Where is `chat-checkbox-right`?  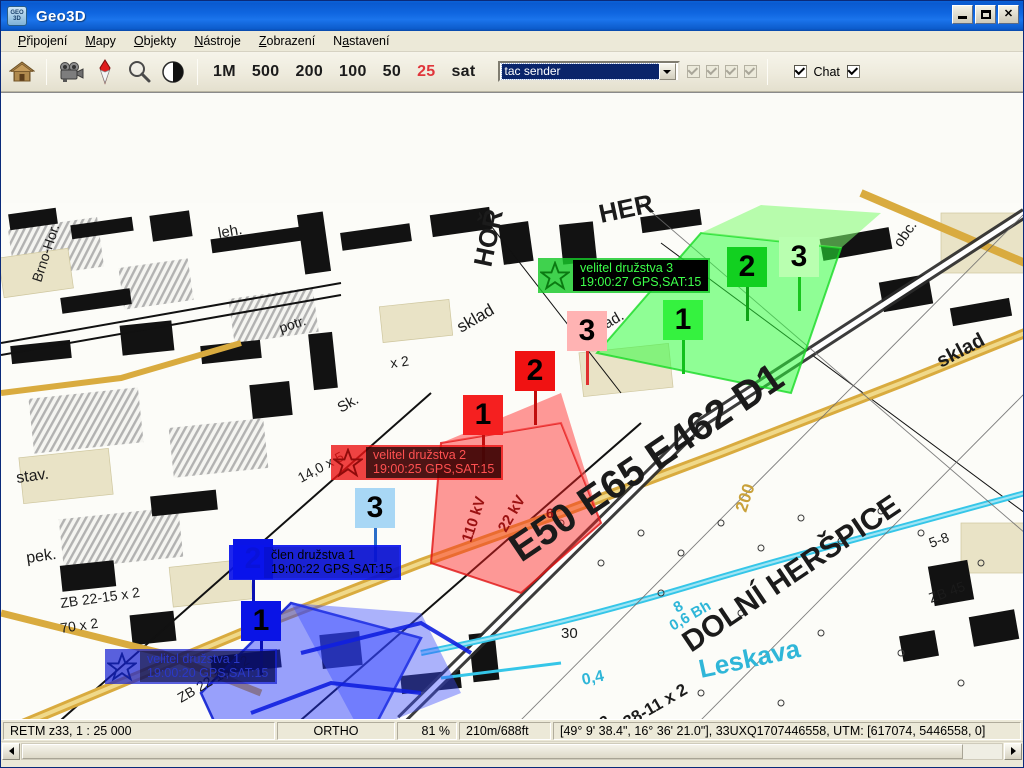
chat-checkbox-right is located at coordinates (853, 71).